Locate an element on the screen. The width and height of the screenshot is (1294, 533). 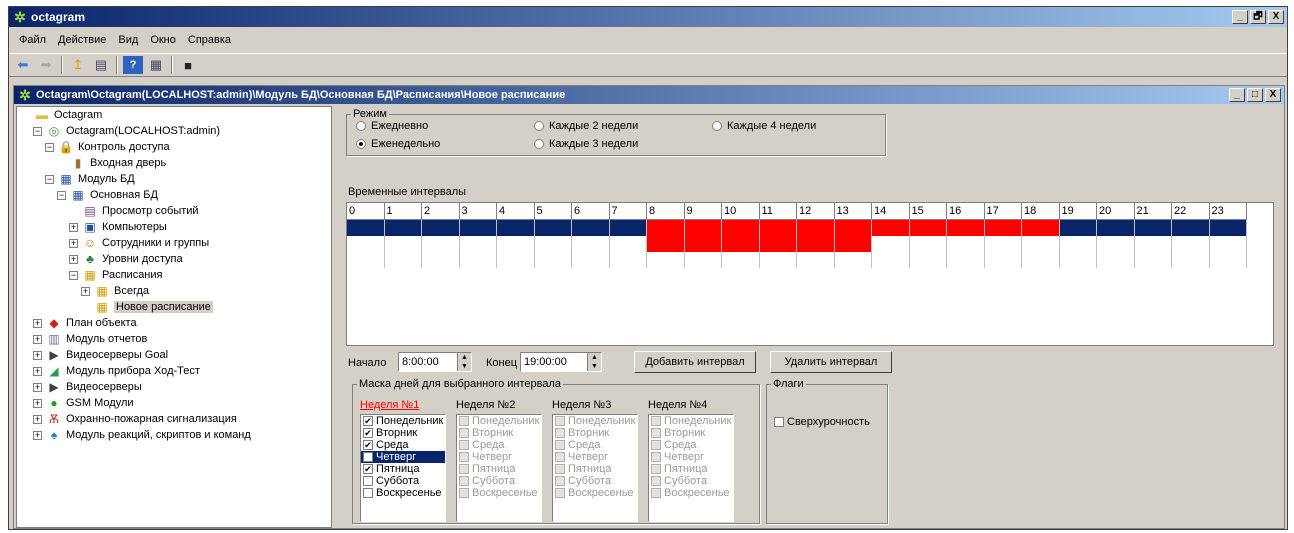
menu-file: Файл is located at coordinates (32, 40).